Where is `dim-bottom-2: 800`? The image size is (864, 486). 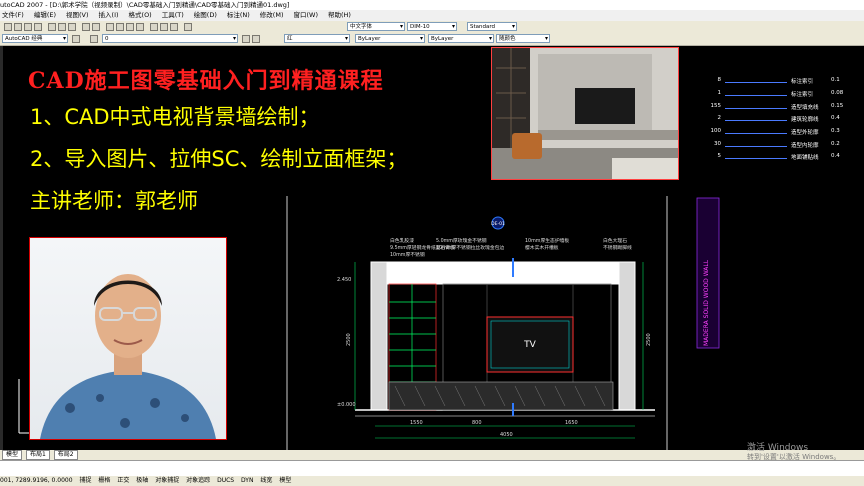
dim-bottom-2: 800 is located at coordinates (477, 423).